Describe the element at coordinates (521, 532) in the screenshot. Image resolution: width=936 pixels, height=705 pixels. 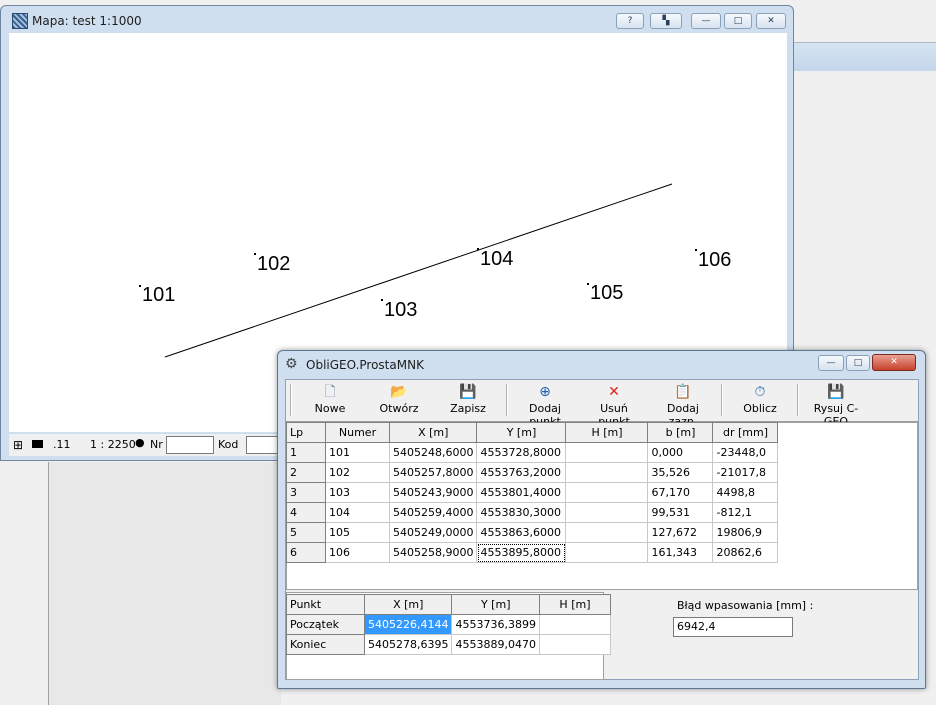
I see `table-cell: 4553863,6000` at that location.